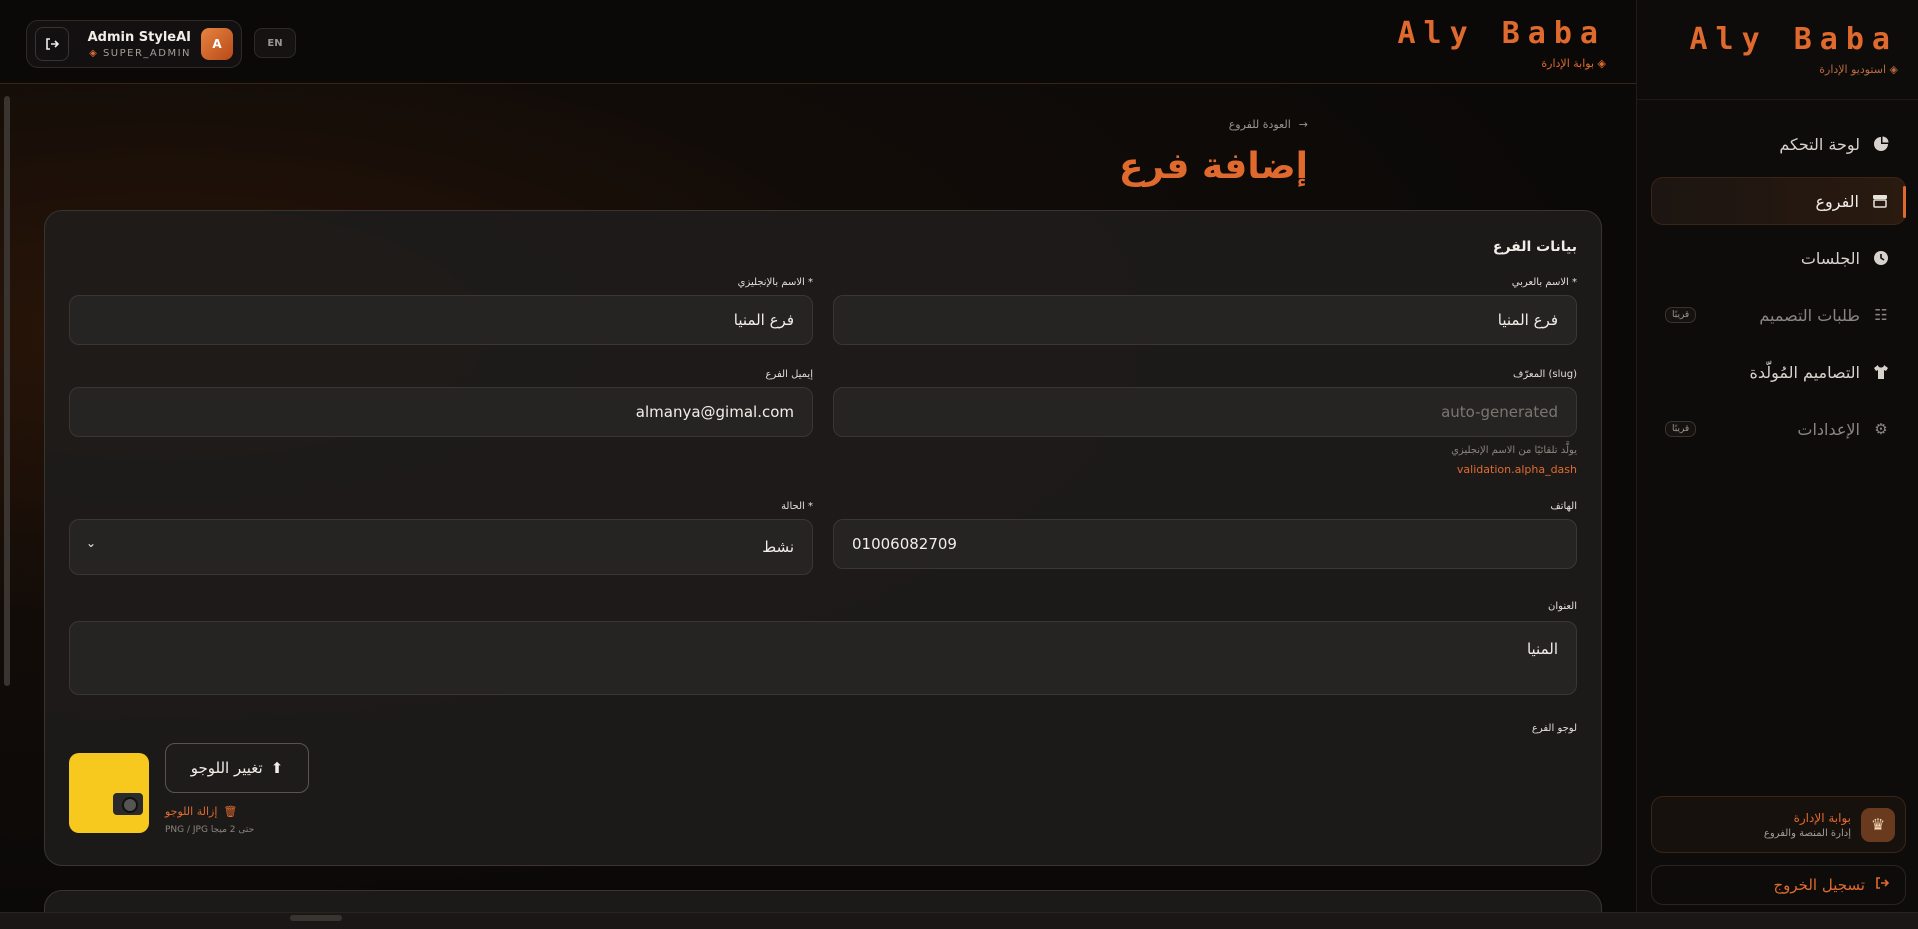 This screenshot has height=929, width=1918. I want to click on scrollbar, so click(7, 391).